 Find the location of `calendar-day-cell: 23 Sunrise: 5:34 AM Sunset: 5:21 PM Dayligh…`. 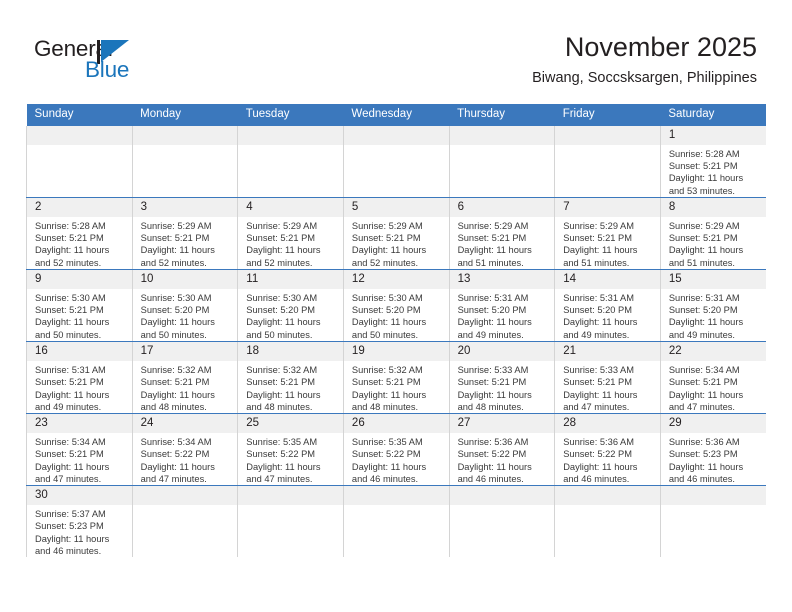

calendar-day-cell: 23 Sunrise: 5:34 AM Sunset: 5:21 PM Dayligh… is located at coordinates (79, 450).